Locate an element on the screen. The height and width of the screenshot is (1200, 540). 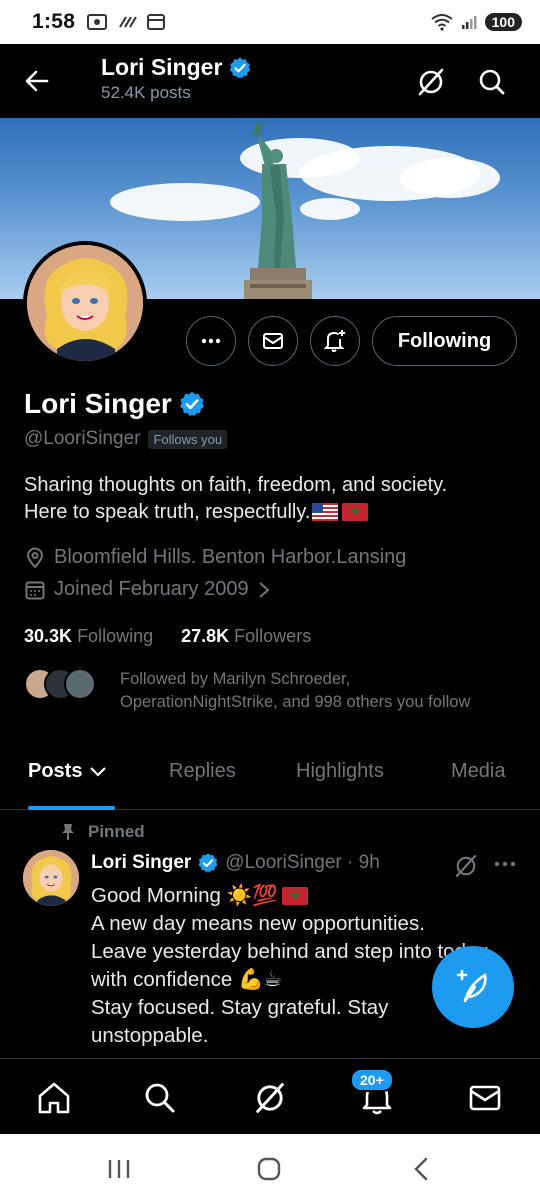
location-row: Bloomfield Hills. Benton Harbor.Lansing is located at coordinates (215, 557).